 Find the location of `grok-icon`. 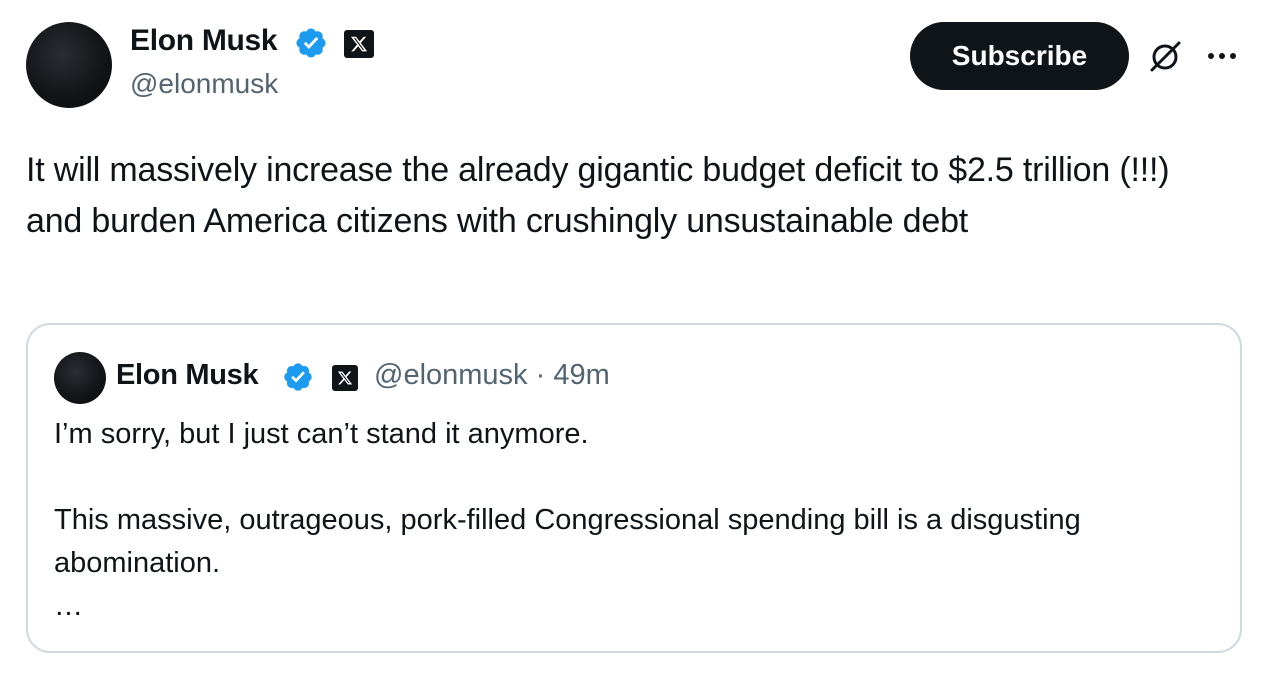

grok-icon is located at coordinates (1165, 57).